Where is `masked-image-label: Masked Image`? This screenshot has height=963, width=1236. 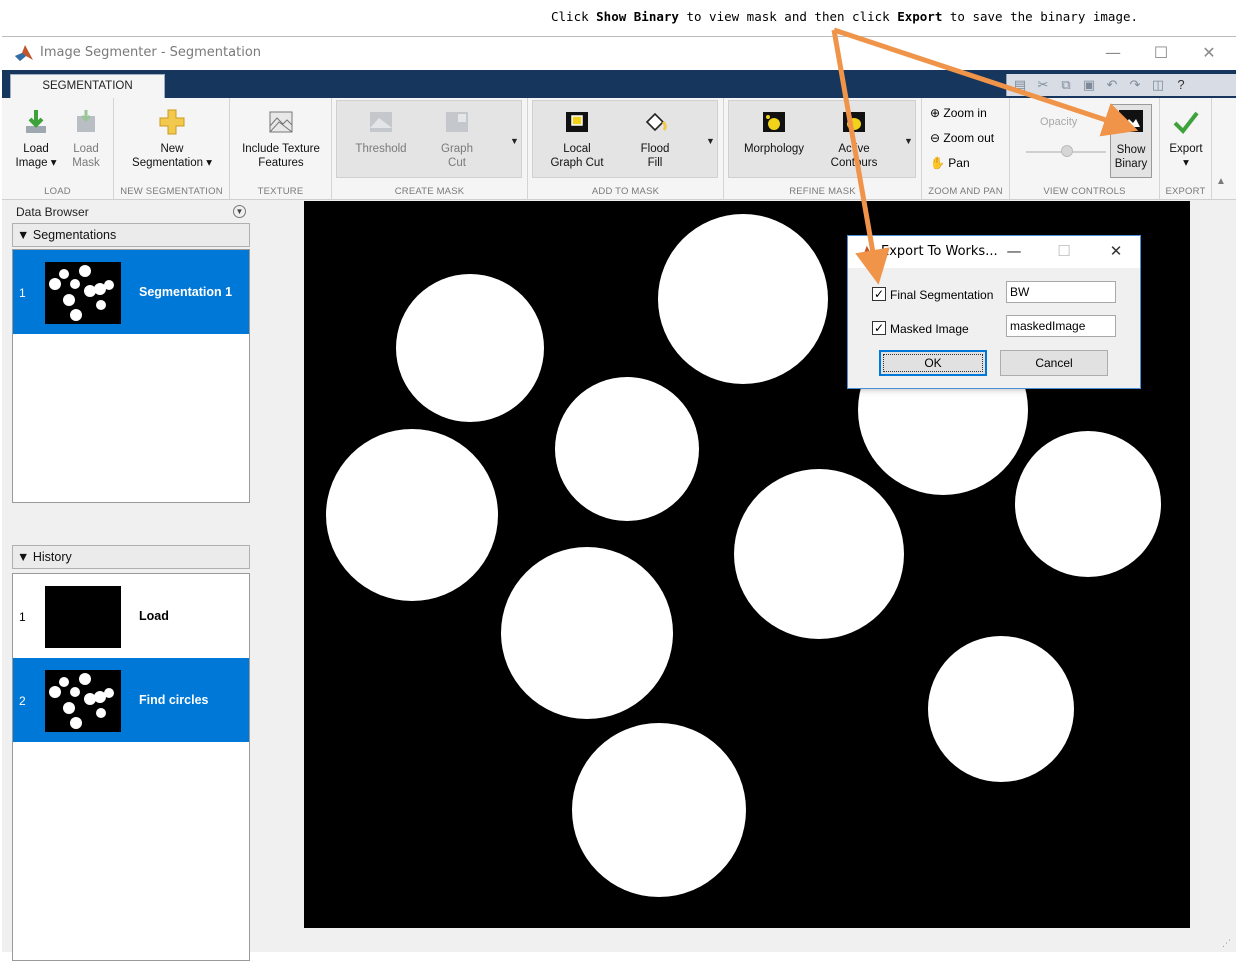
masked-image-label: Masked Image is located at coordinates (929, 329).